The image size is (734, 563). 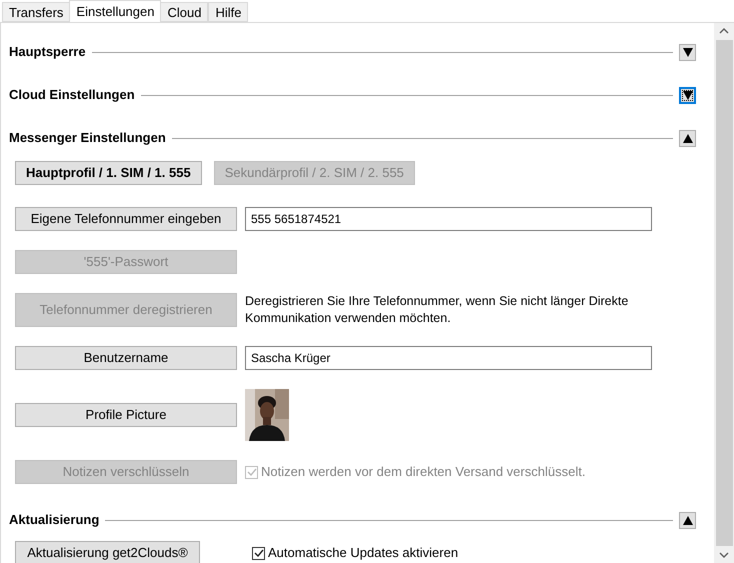 I want to click on scroll-thumb, so click(x=724, y=293).